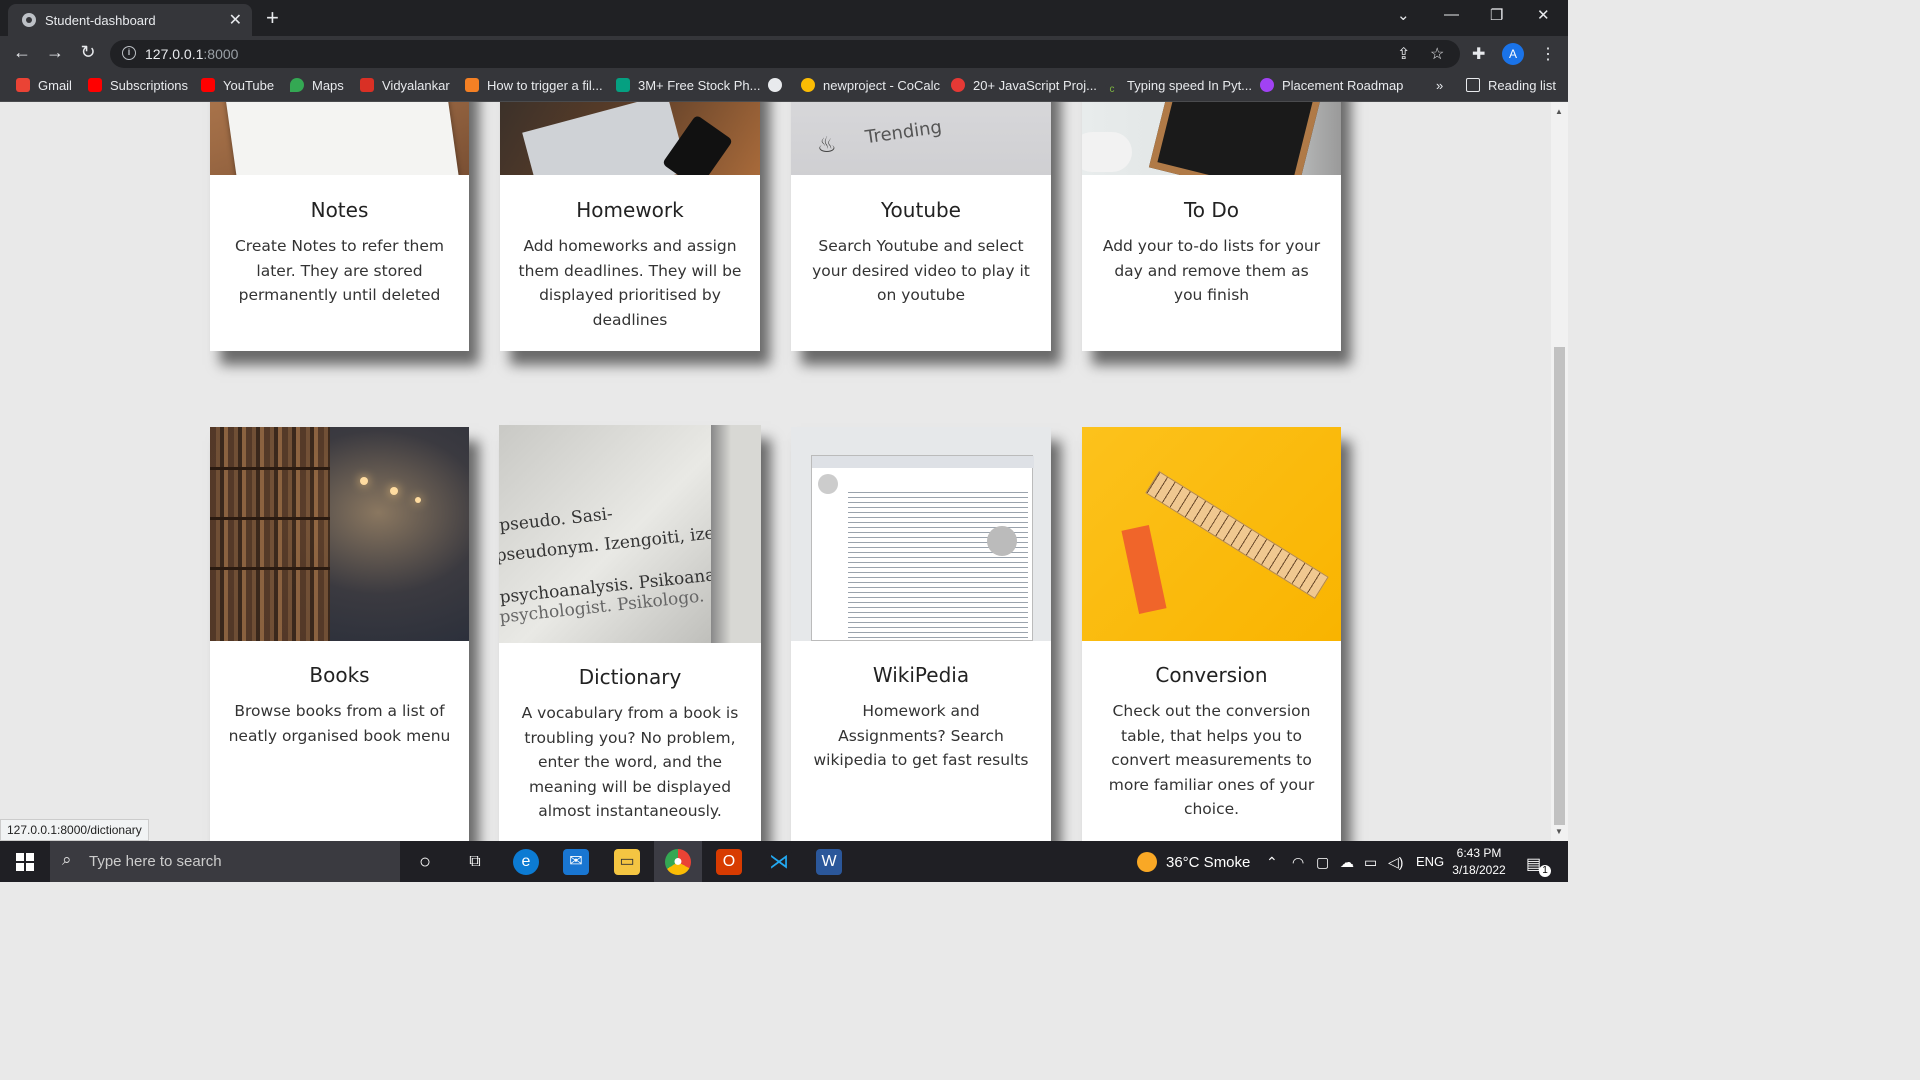  What do you see at coordinates (339, 675) in the screenshot?
I see `card-title: Books` at bounding box center [339, 675].